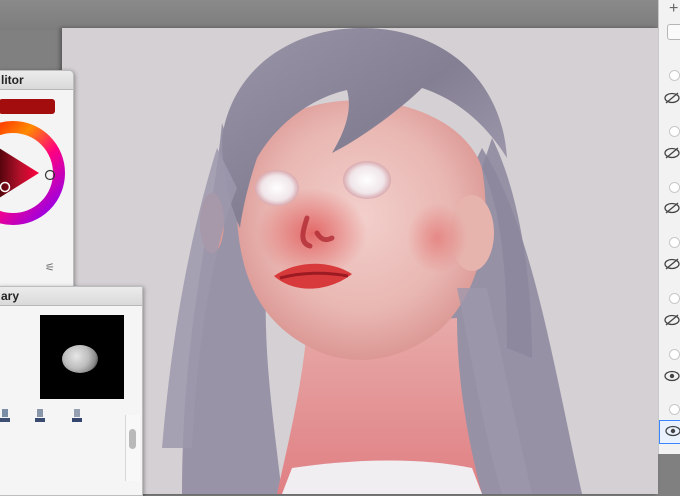  What do you see at coordinates (27, 106) in the screenshot?
I see `current-color-swatch` at bounding box center [27, 106].